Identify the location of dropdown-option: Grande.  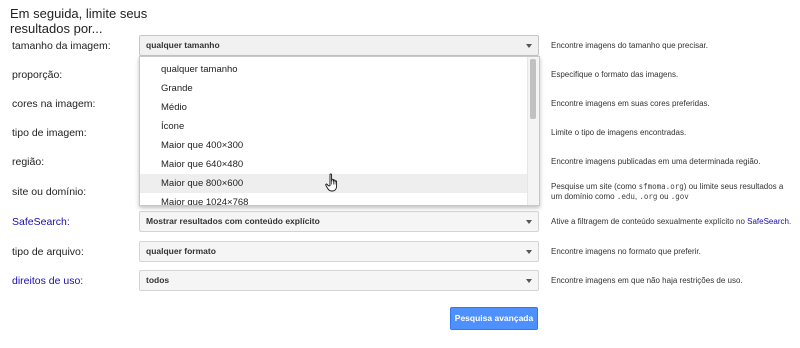
(334, 88).